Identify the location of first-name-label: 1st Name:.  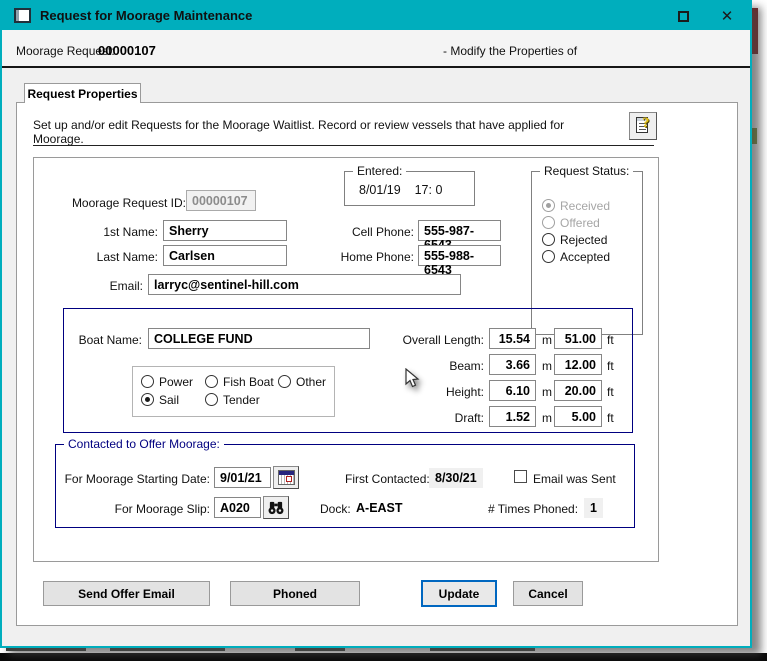
(130, 232).